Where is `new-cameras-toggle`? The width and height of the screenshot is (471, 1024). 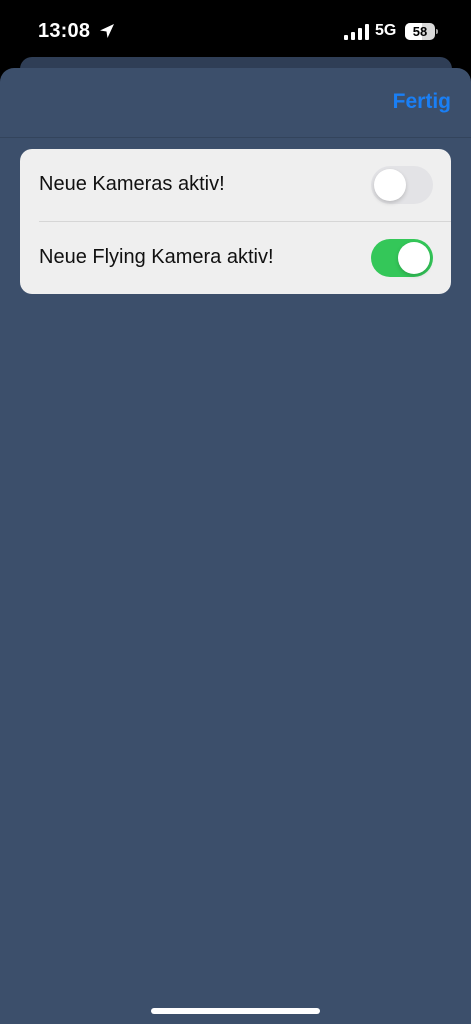 new-cameras-toggle is located at coordinates (402, 185).